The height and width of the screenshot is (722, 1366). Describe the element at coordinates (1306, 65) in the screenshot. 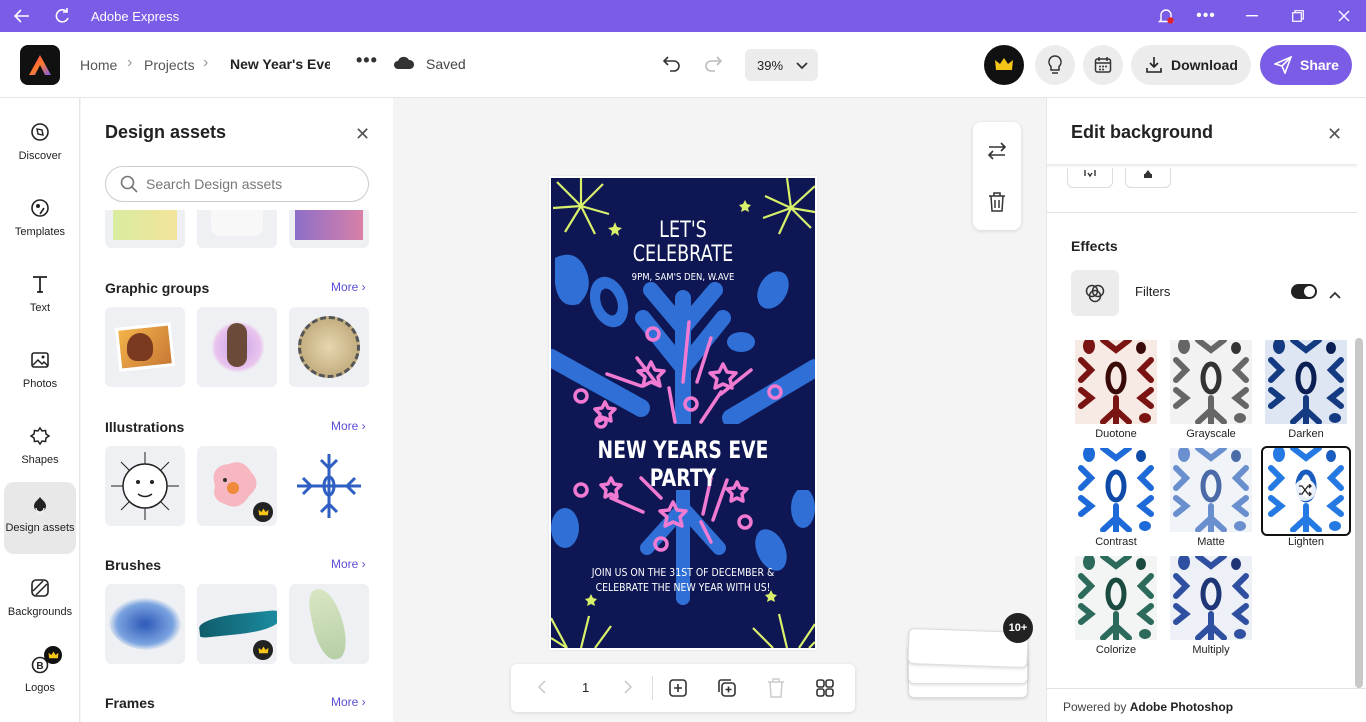

I see `share-button: Share` at that location.